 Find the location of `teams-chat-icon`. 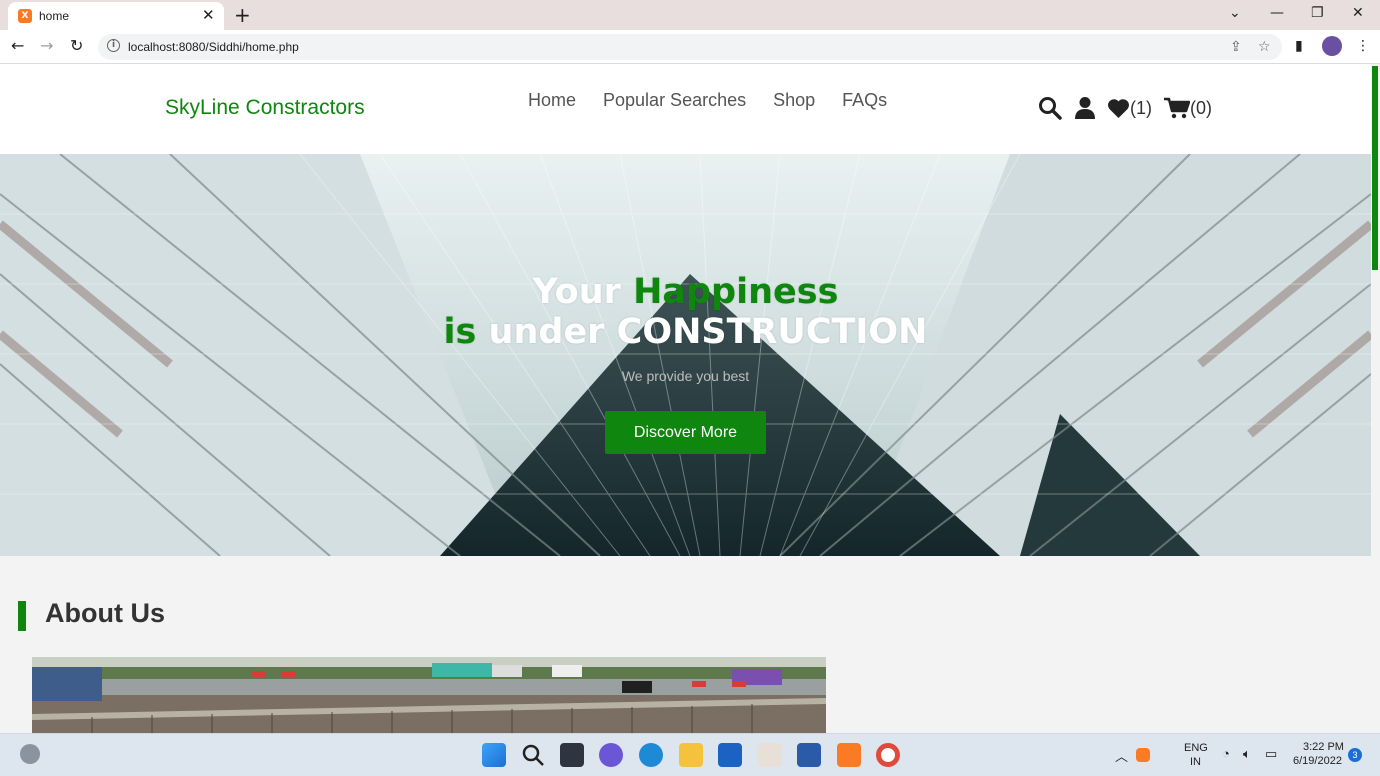

teams-chat-icon is located at coordinates (611, 755).